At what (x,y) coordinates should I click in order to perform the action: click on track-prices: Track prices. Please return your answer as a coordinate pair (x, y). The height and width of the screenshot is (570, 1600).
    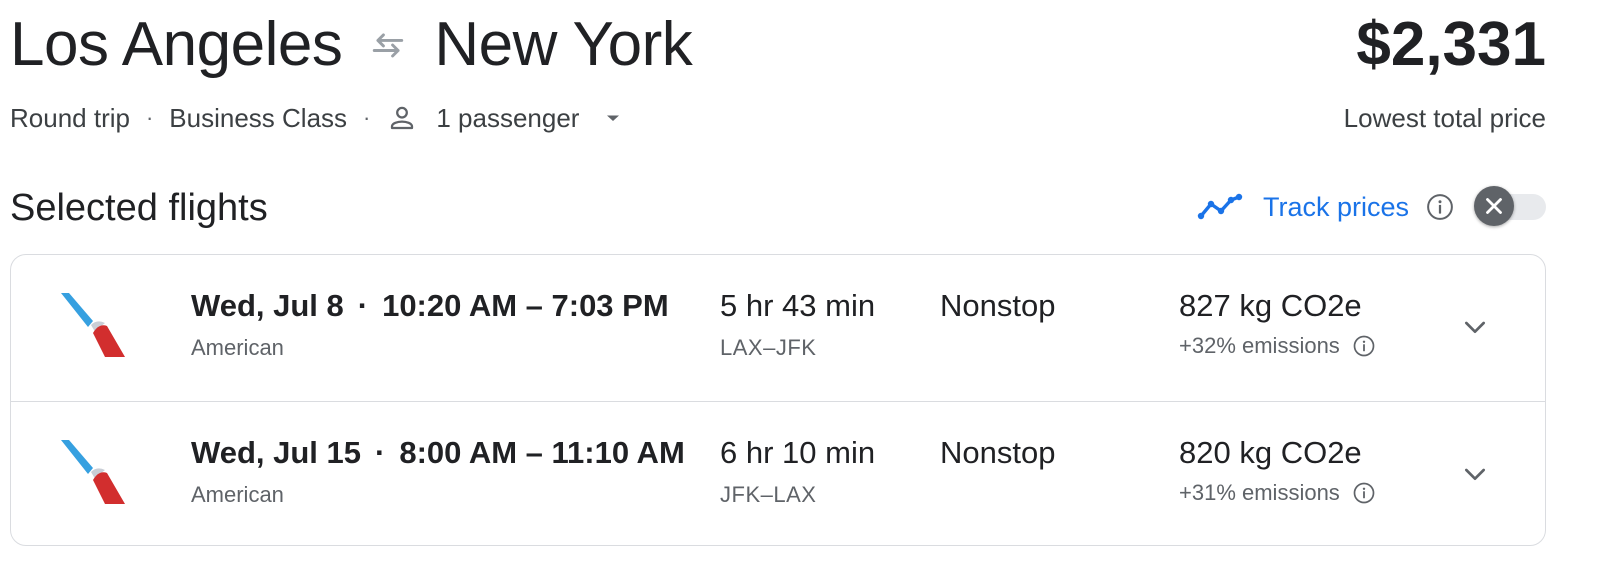
    Looking at the image, I should click on (1326, 207).